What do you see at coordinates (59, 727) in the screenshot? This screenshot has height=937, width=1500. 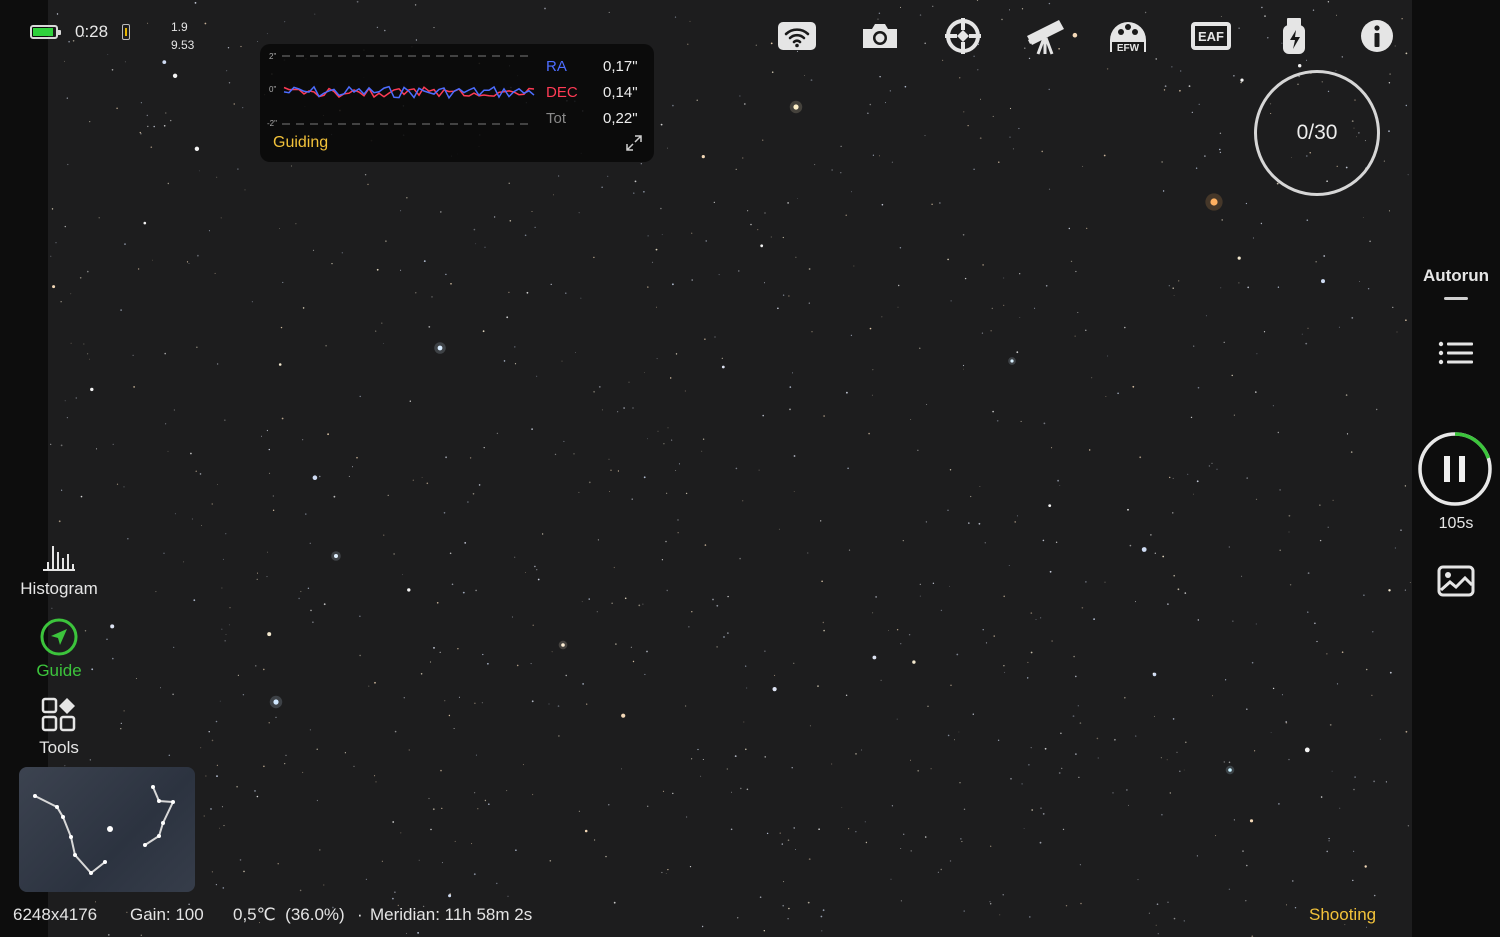 I see `tools-tool: Tools` at bounding box center [59, 727].